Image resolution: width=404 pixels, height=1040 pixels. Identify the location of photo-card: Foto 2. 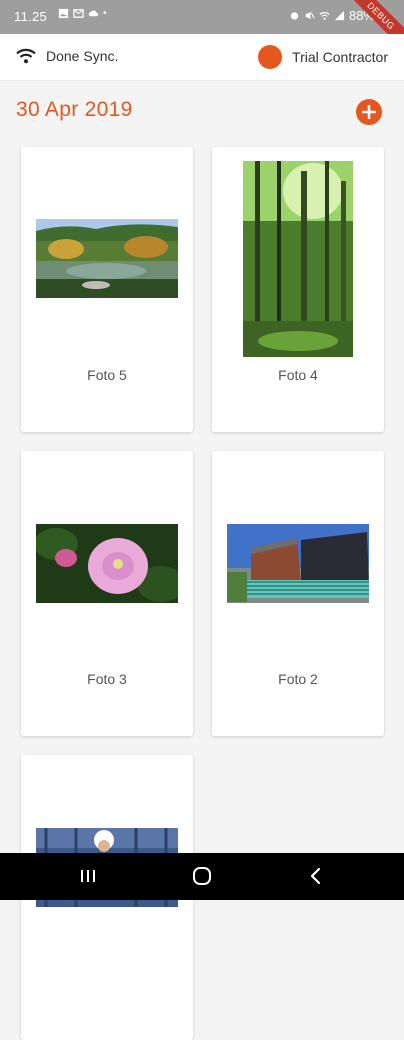
(298, 593).